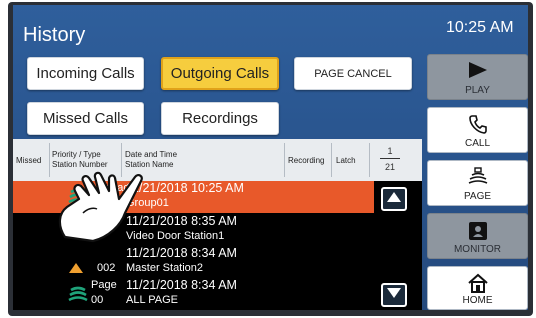 This screenshot has height=318, width=536. Describe the element at coordinates (477, 90) in the screenshot. I see `play-label: PLAY` at that location.